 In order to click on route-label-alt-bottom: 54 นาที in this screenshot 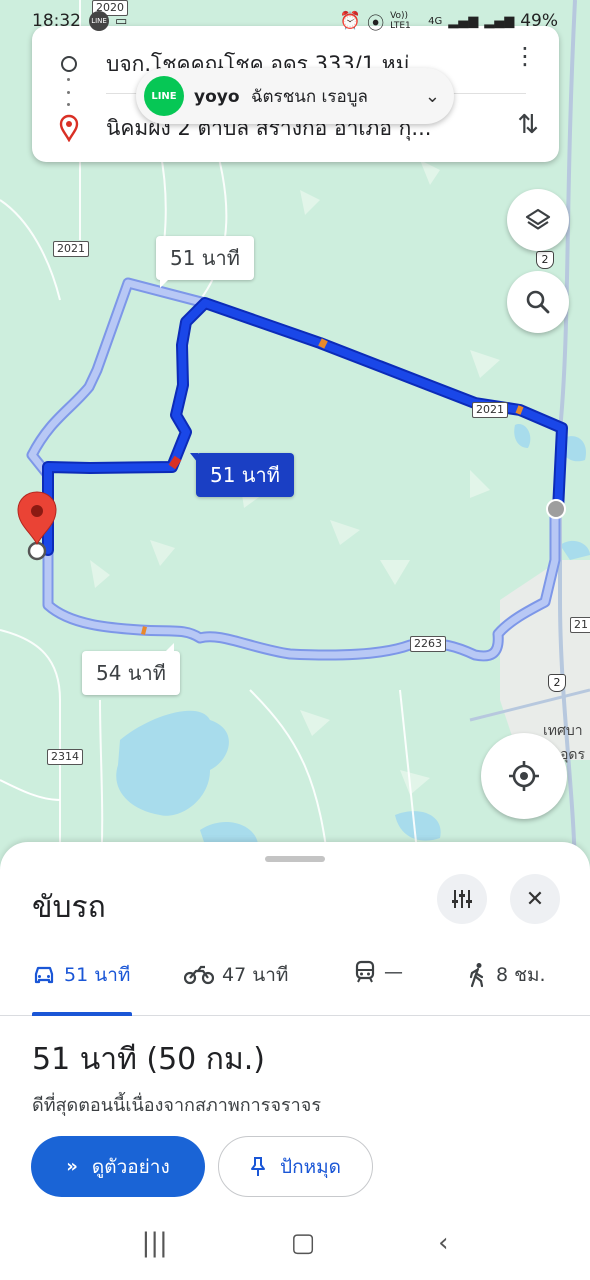, I will do `click(131, 669)`.